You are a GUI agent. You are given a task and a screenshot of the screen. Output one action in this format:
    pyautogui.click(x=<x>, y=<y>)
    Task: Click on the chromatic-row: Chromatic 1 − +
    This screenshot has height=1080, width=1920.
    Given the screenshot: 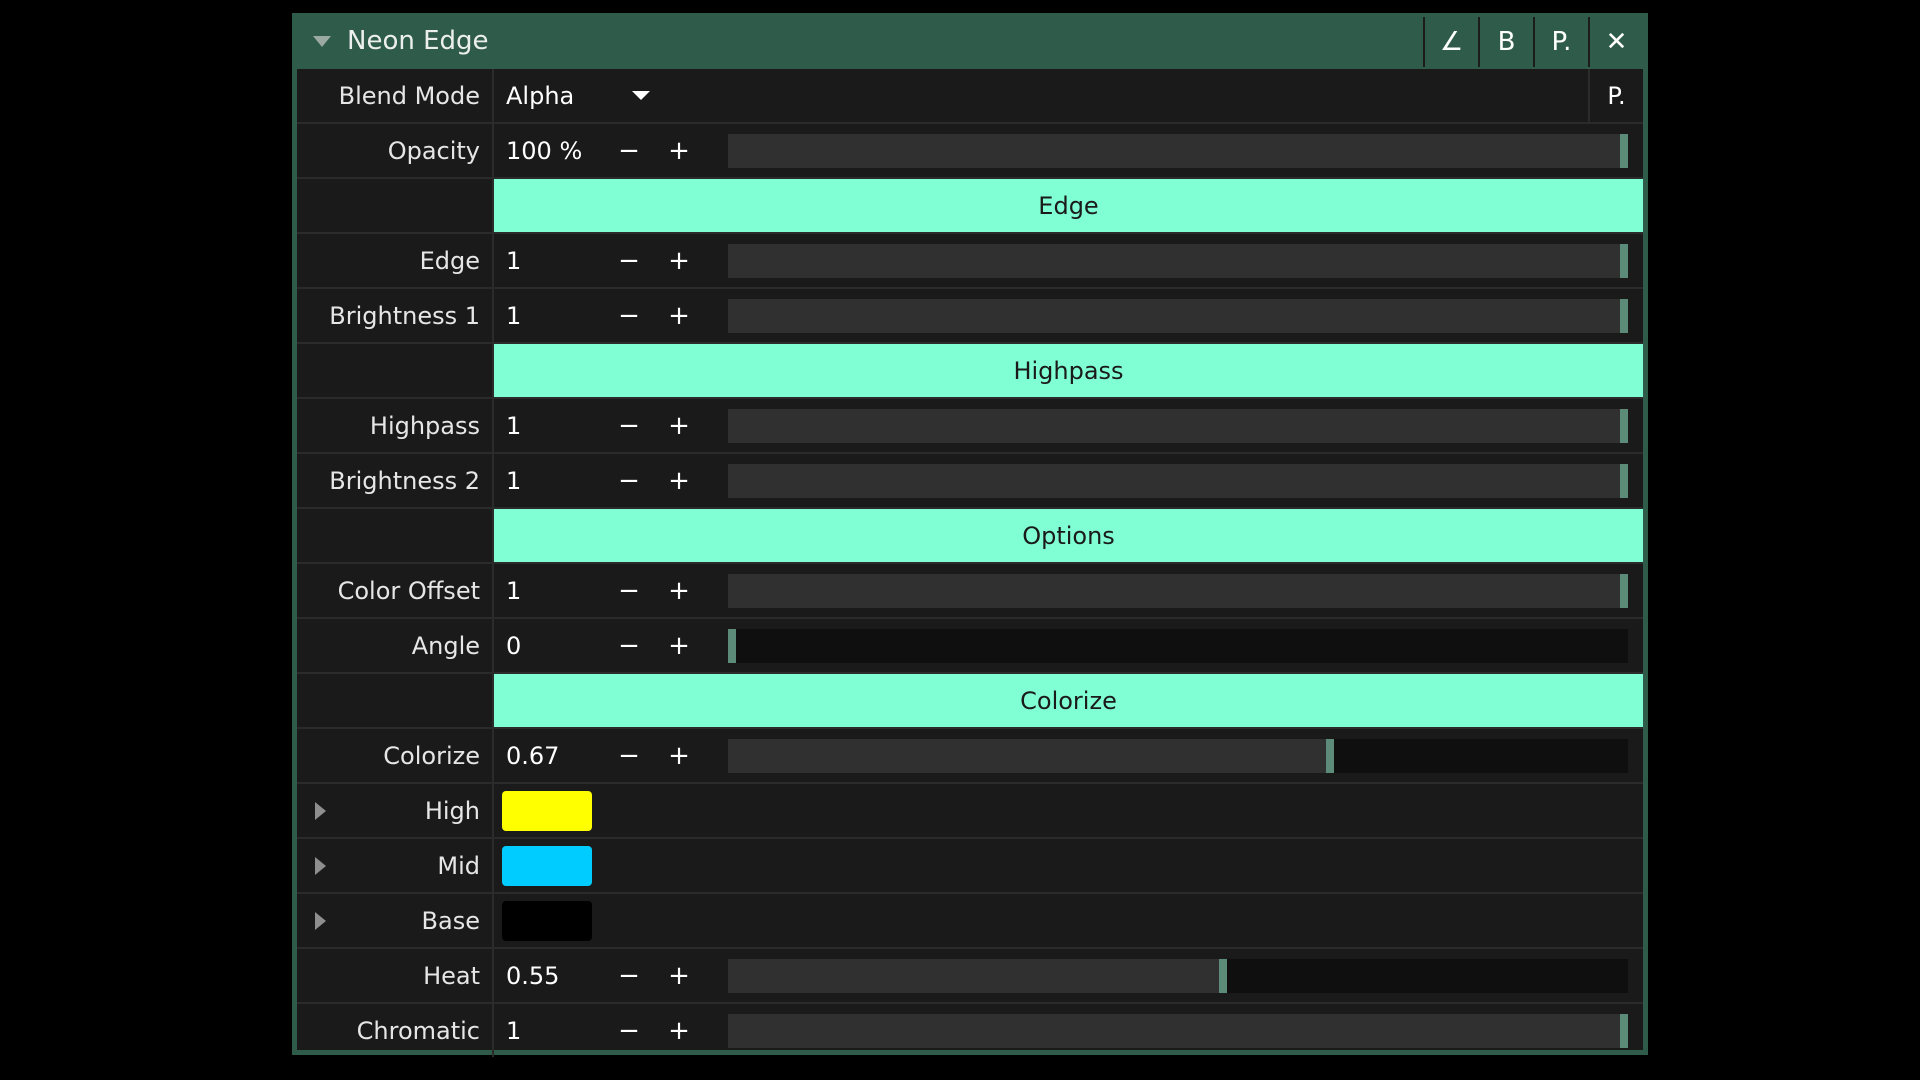 What is the action you would take?
    pyautogui.click(x=970, y=1029)
    